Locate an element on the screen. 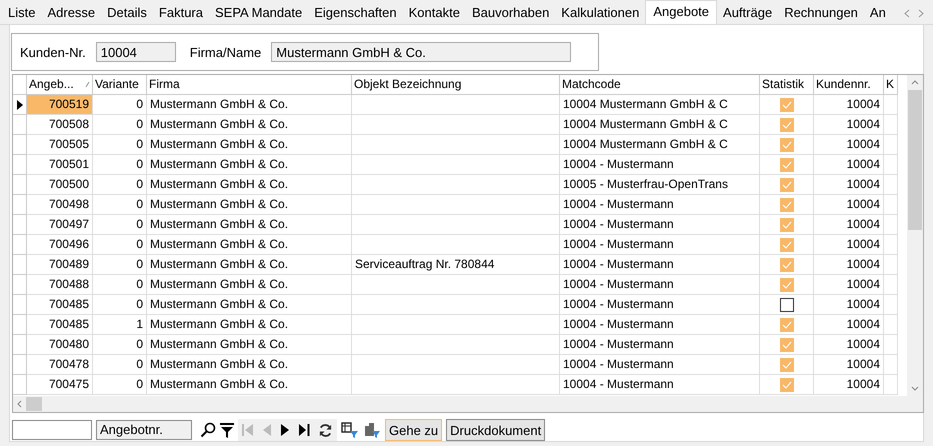  table-cell: 700505 is located at coordinates (60, 145).